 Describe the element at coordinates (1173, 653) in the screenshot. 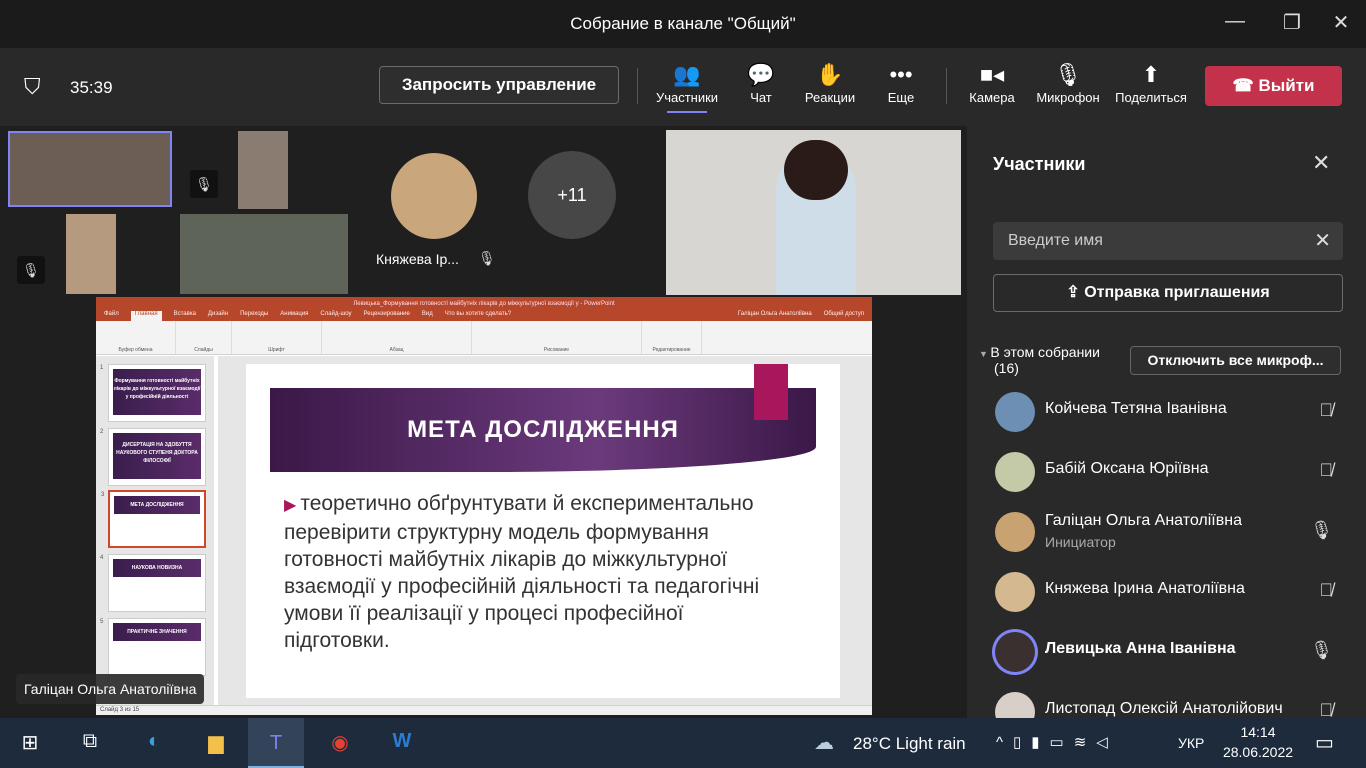

I see `participant-item: Левицька Анна Іванівна 🎙` at that location.